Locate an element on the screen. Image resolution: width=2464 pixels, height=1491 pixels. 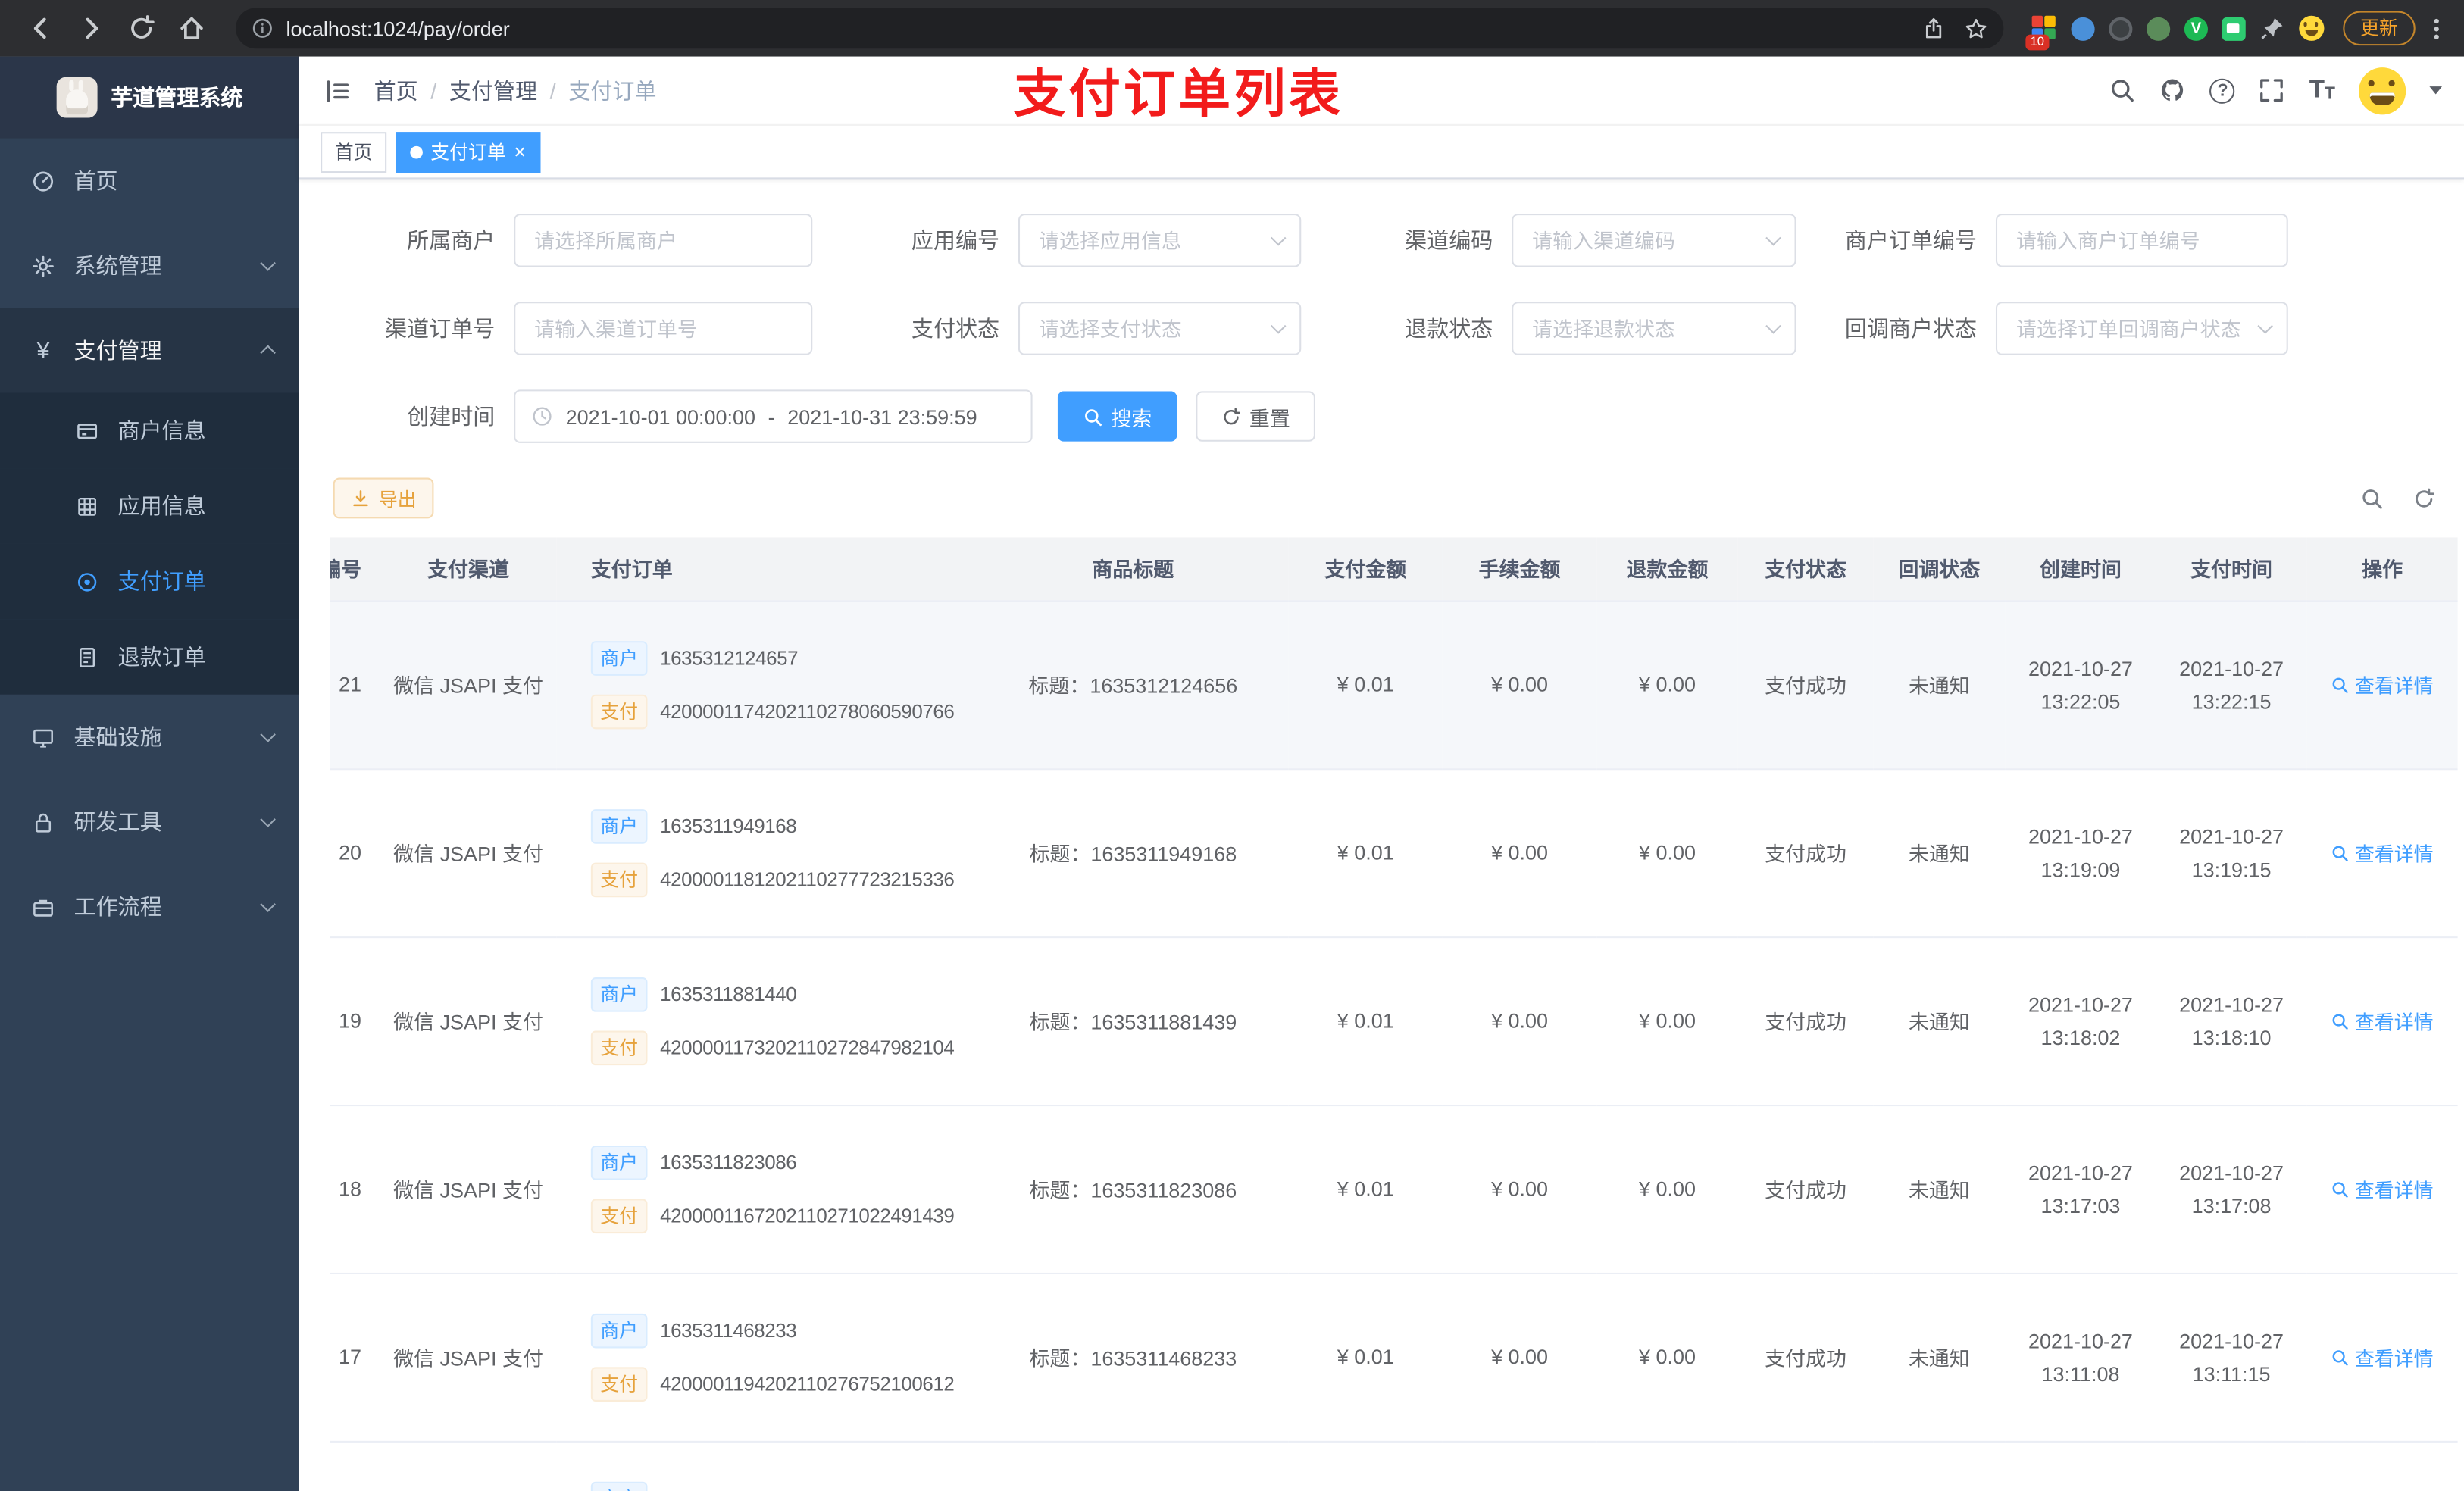
filter-notify-status: 回调商户状态 is located at coordinates (2042, 328).